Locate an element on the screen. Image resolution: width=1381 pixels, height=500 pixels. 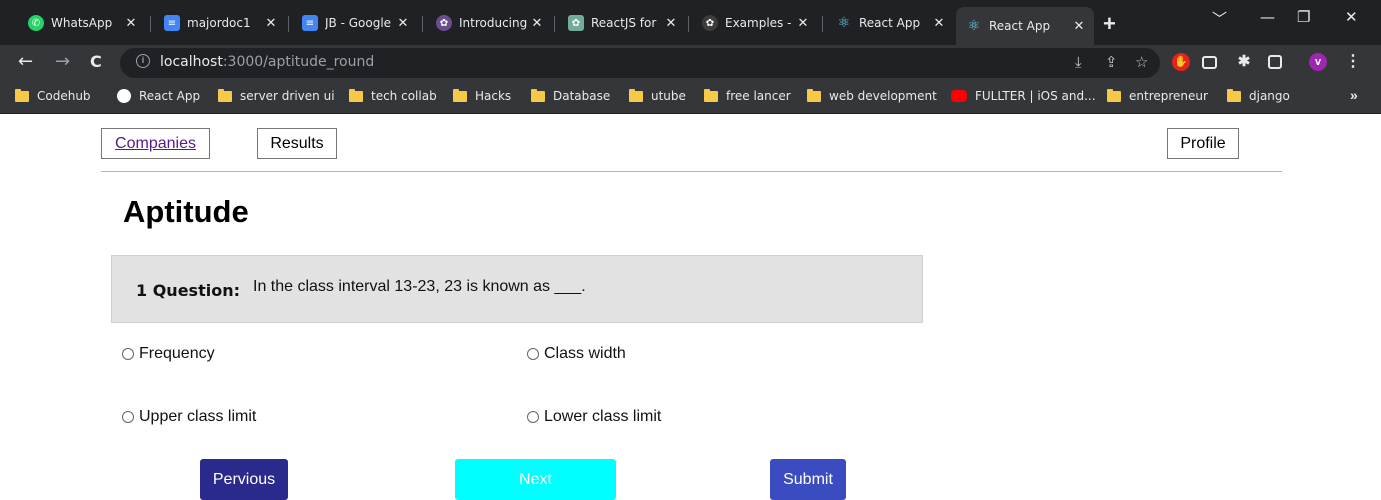
bookmark-web-development: web development is located at coordinates (872, 95).